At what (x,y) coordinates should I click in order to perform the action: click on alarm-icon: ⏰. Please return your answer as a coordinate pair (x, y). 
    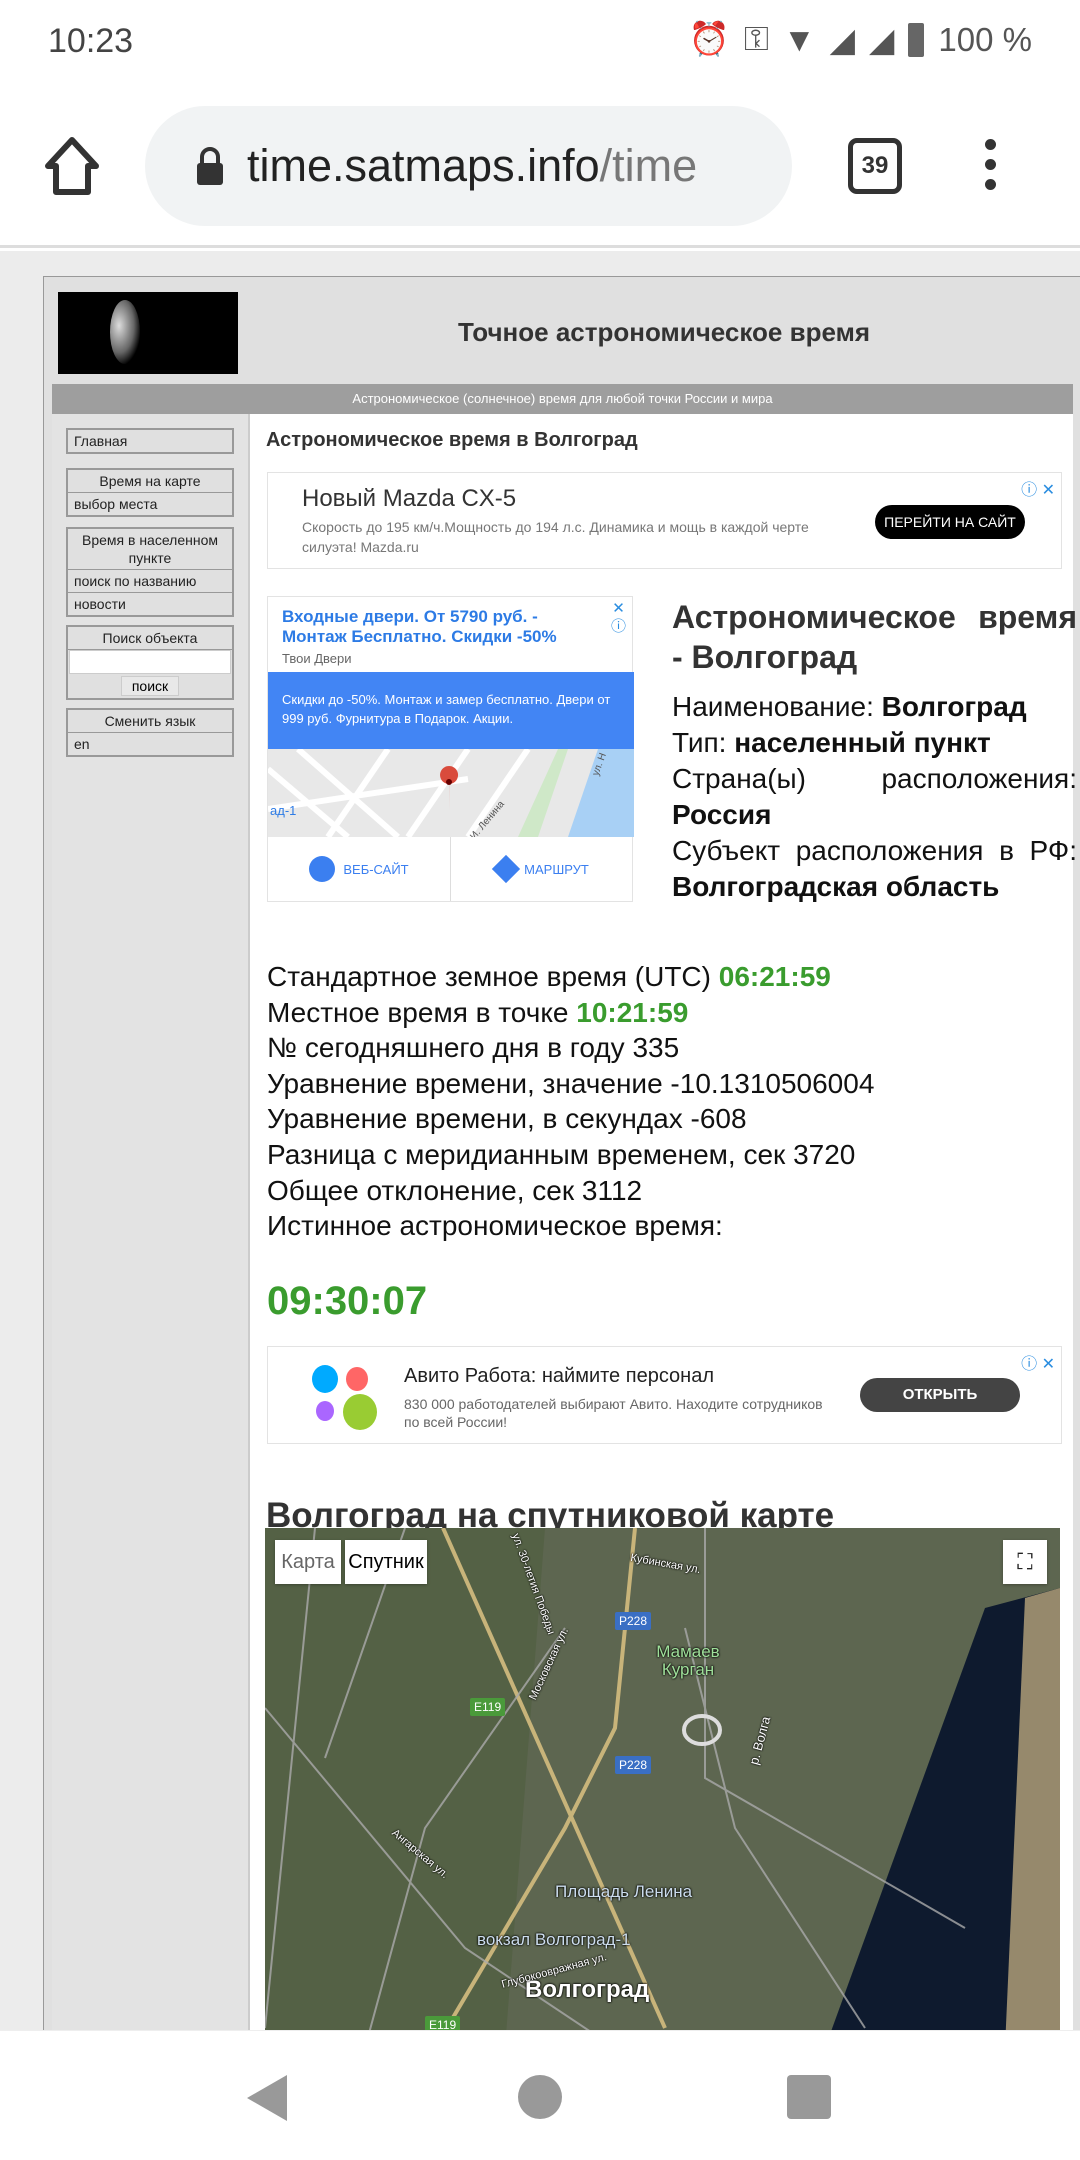
    Looking at the image, I should click on (709, 38).